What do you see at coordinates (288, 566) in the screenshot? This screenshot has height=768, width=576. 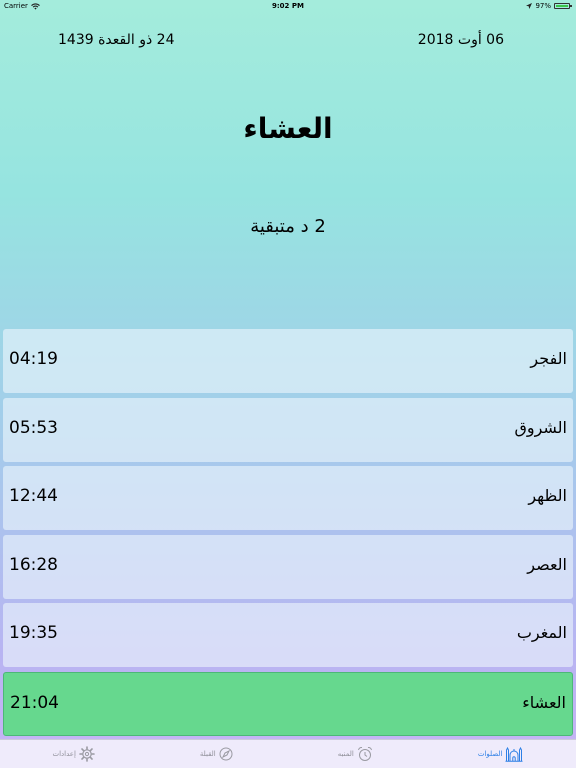 I see `prayer-row-asr: 16:28 العصر` at bounding box center [288, 566].